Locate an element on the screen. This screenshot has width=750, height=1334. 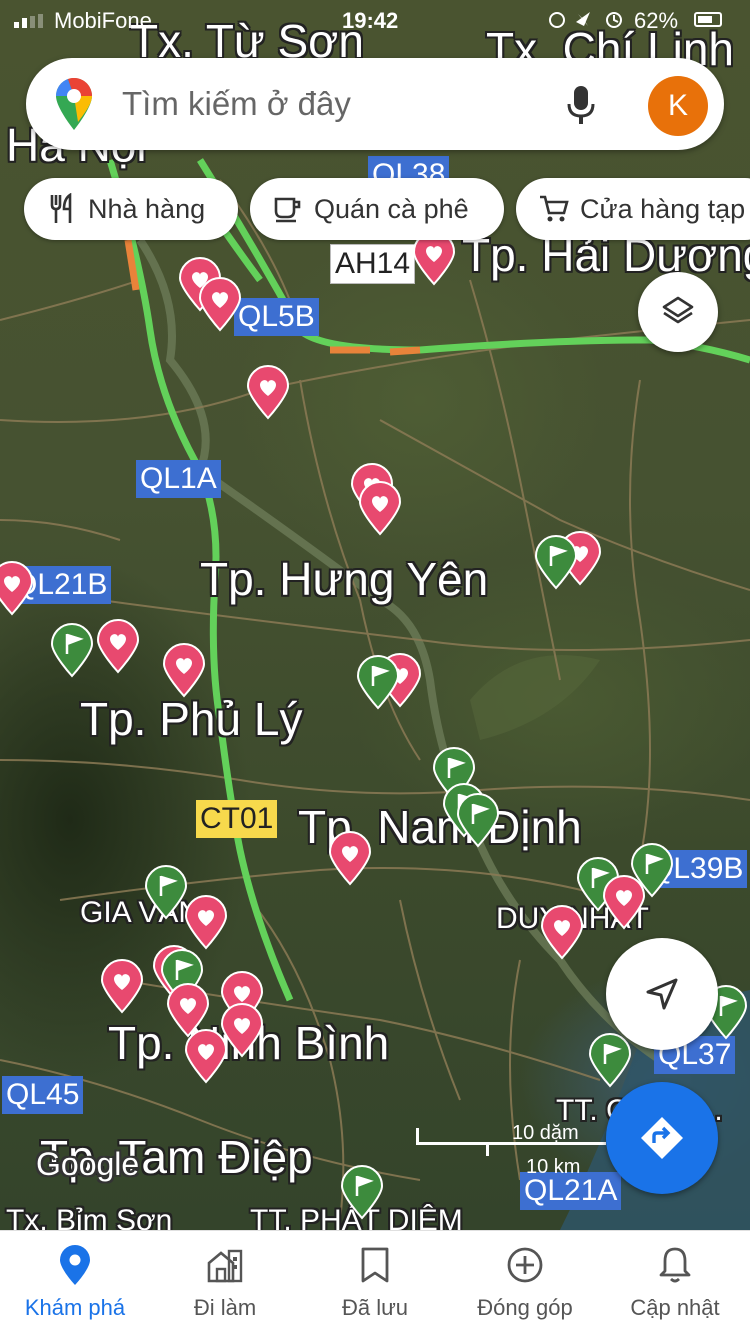
chip-grocery: Cửa hàng tạp is located at coordinates (633, 209).